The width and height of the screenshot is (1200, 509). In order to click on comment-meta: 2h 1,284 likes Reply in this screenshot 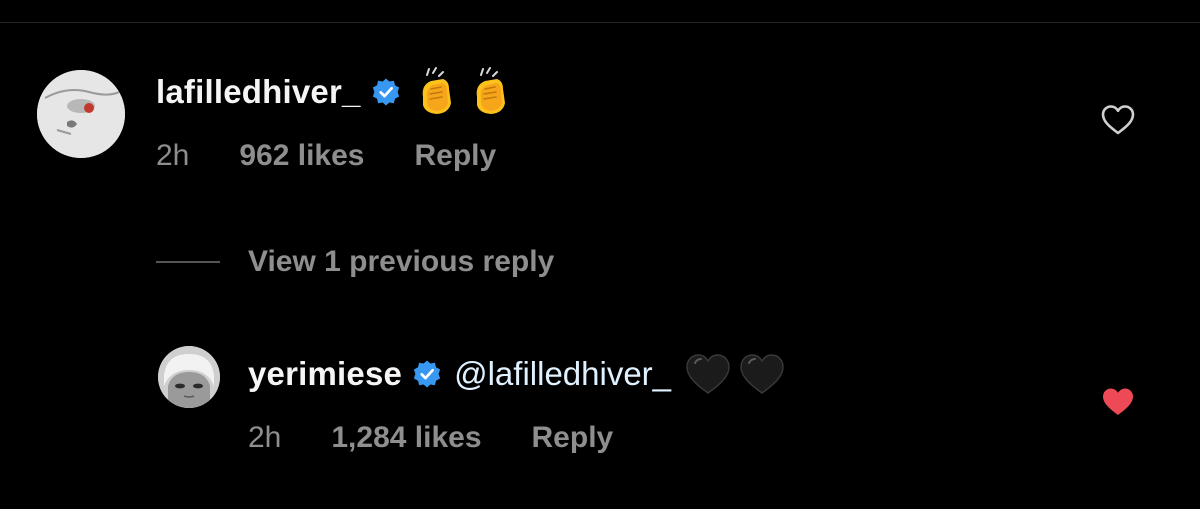, I will do `click(430, 438)`.